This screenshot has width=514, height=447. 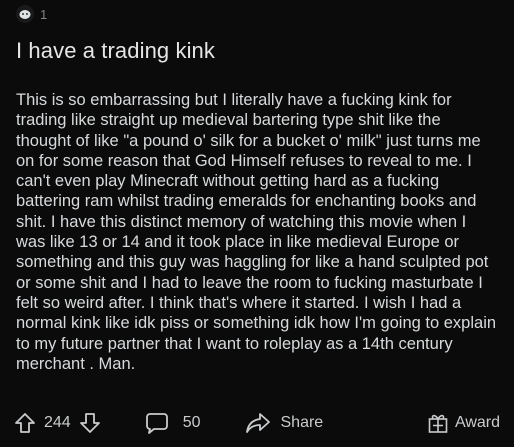 I want to click on post-title: I have a trading kink, so click(x=115, y=50).